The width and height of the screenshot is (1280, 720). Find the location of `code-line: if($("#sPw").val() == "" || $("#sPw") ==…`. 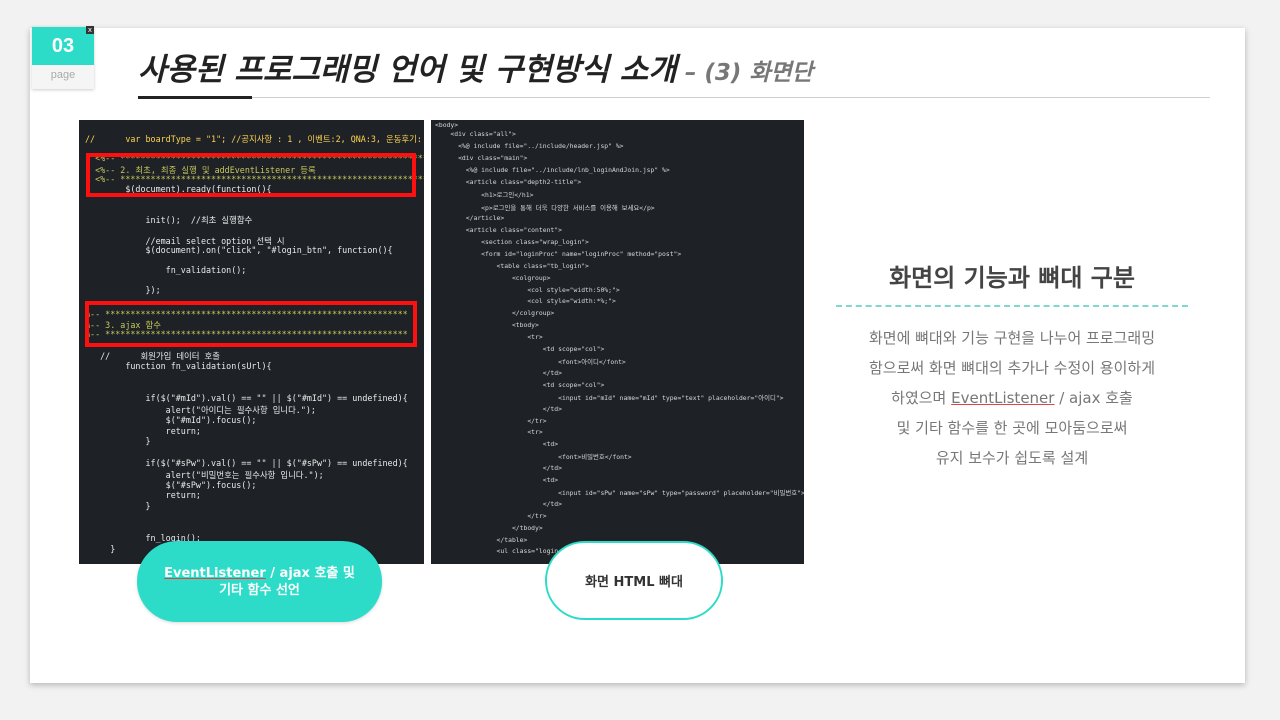

code-line: if($("#sPw").val() == "" || $("#sPw") ==… is located at coordinates (246, 463).